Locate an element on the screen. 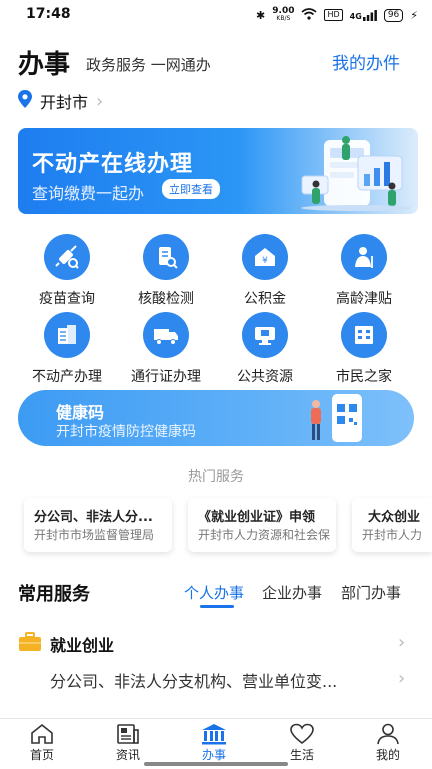 This screenshot has width=432, height=769. briefcase-icon is located at coordinates (30, 644).